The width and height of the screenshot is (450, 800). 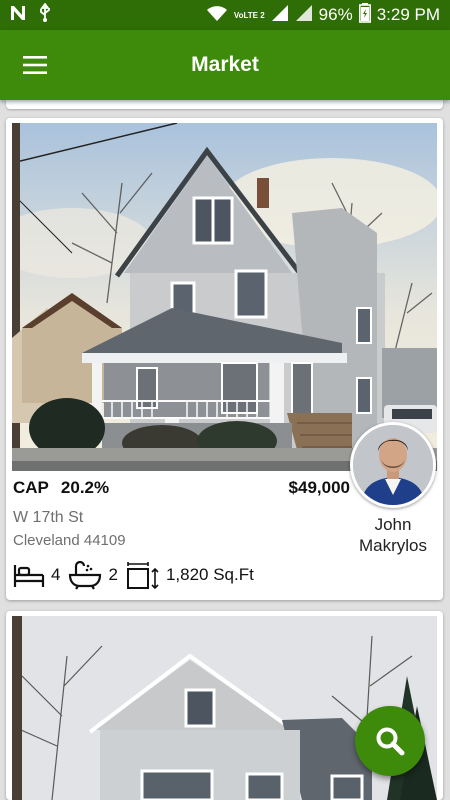 I want to click on floor-area: 1,820 Sq.Ft, so click(x=190, y=575).